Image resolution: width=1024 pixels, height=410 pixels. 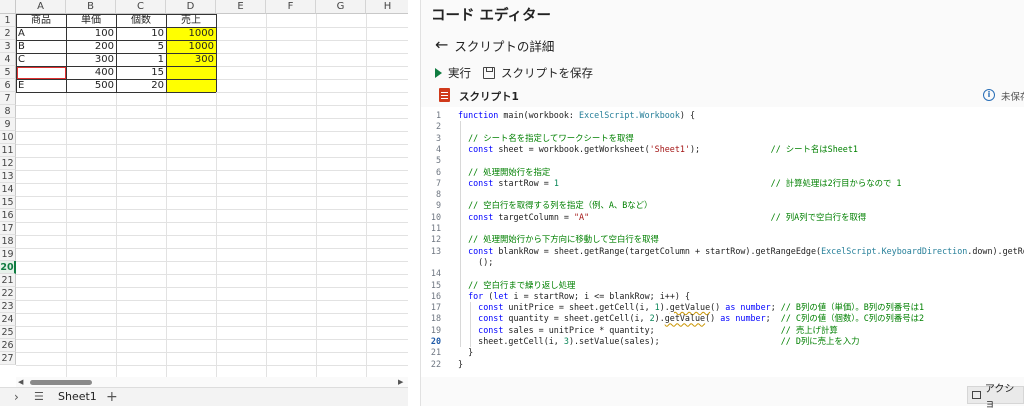 I want to click on row-header-11: 11, so click(x=8, y=150).